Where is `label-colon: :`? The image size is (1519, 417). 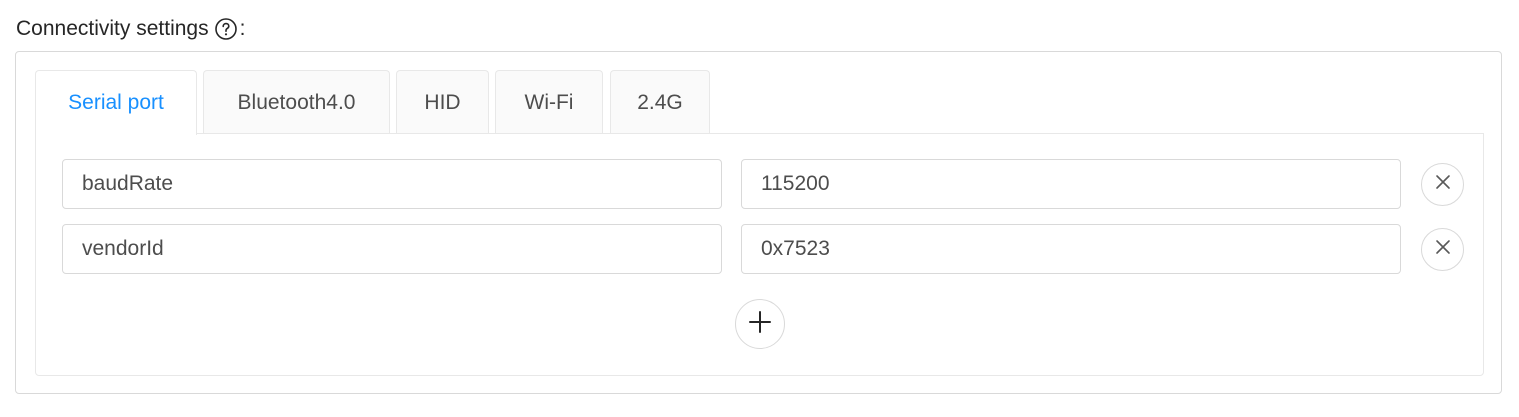 label-colon: : is located at coordinates (242, 28).